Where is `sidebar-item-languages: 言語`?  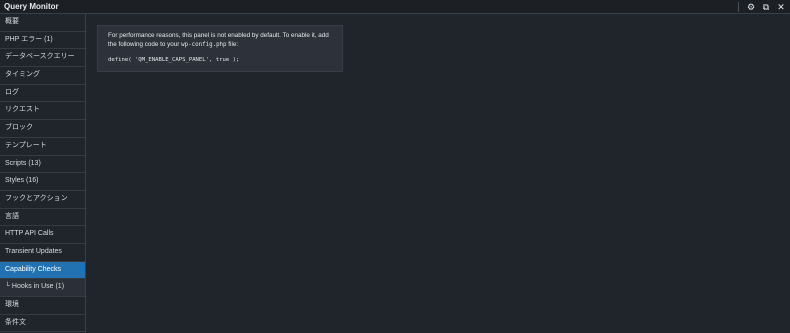 sidebar-item-languages: 言語 is located at coordinates (42, 218).